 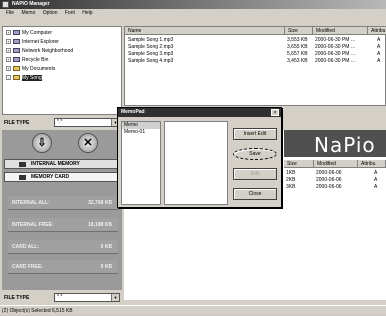 I want to click on tree-item-recycle-bin: + Recycle Bin, so click(x=27, y=60).